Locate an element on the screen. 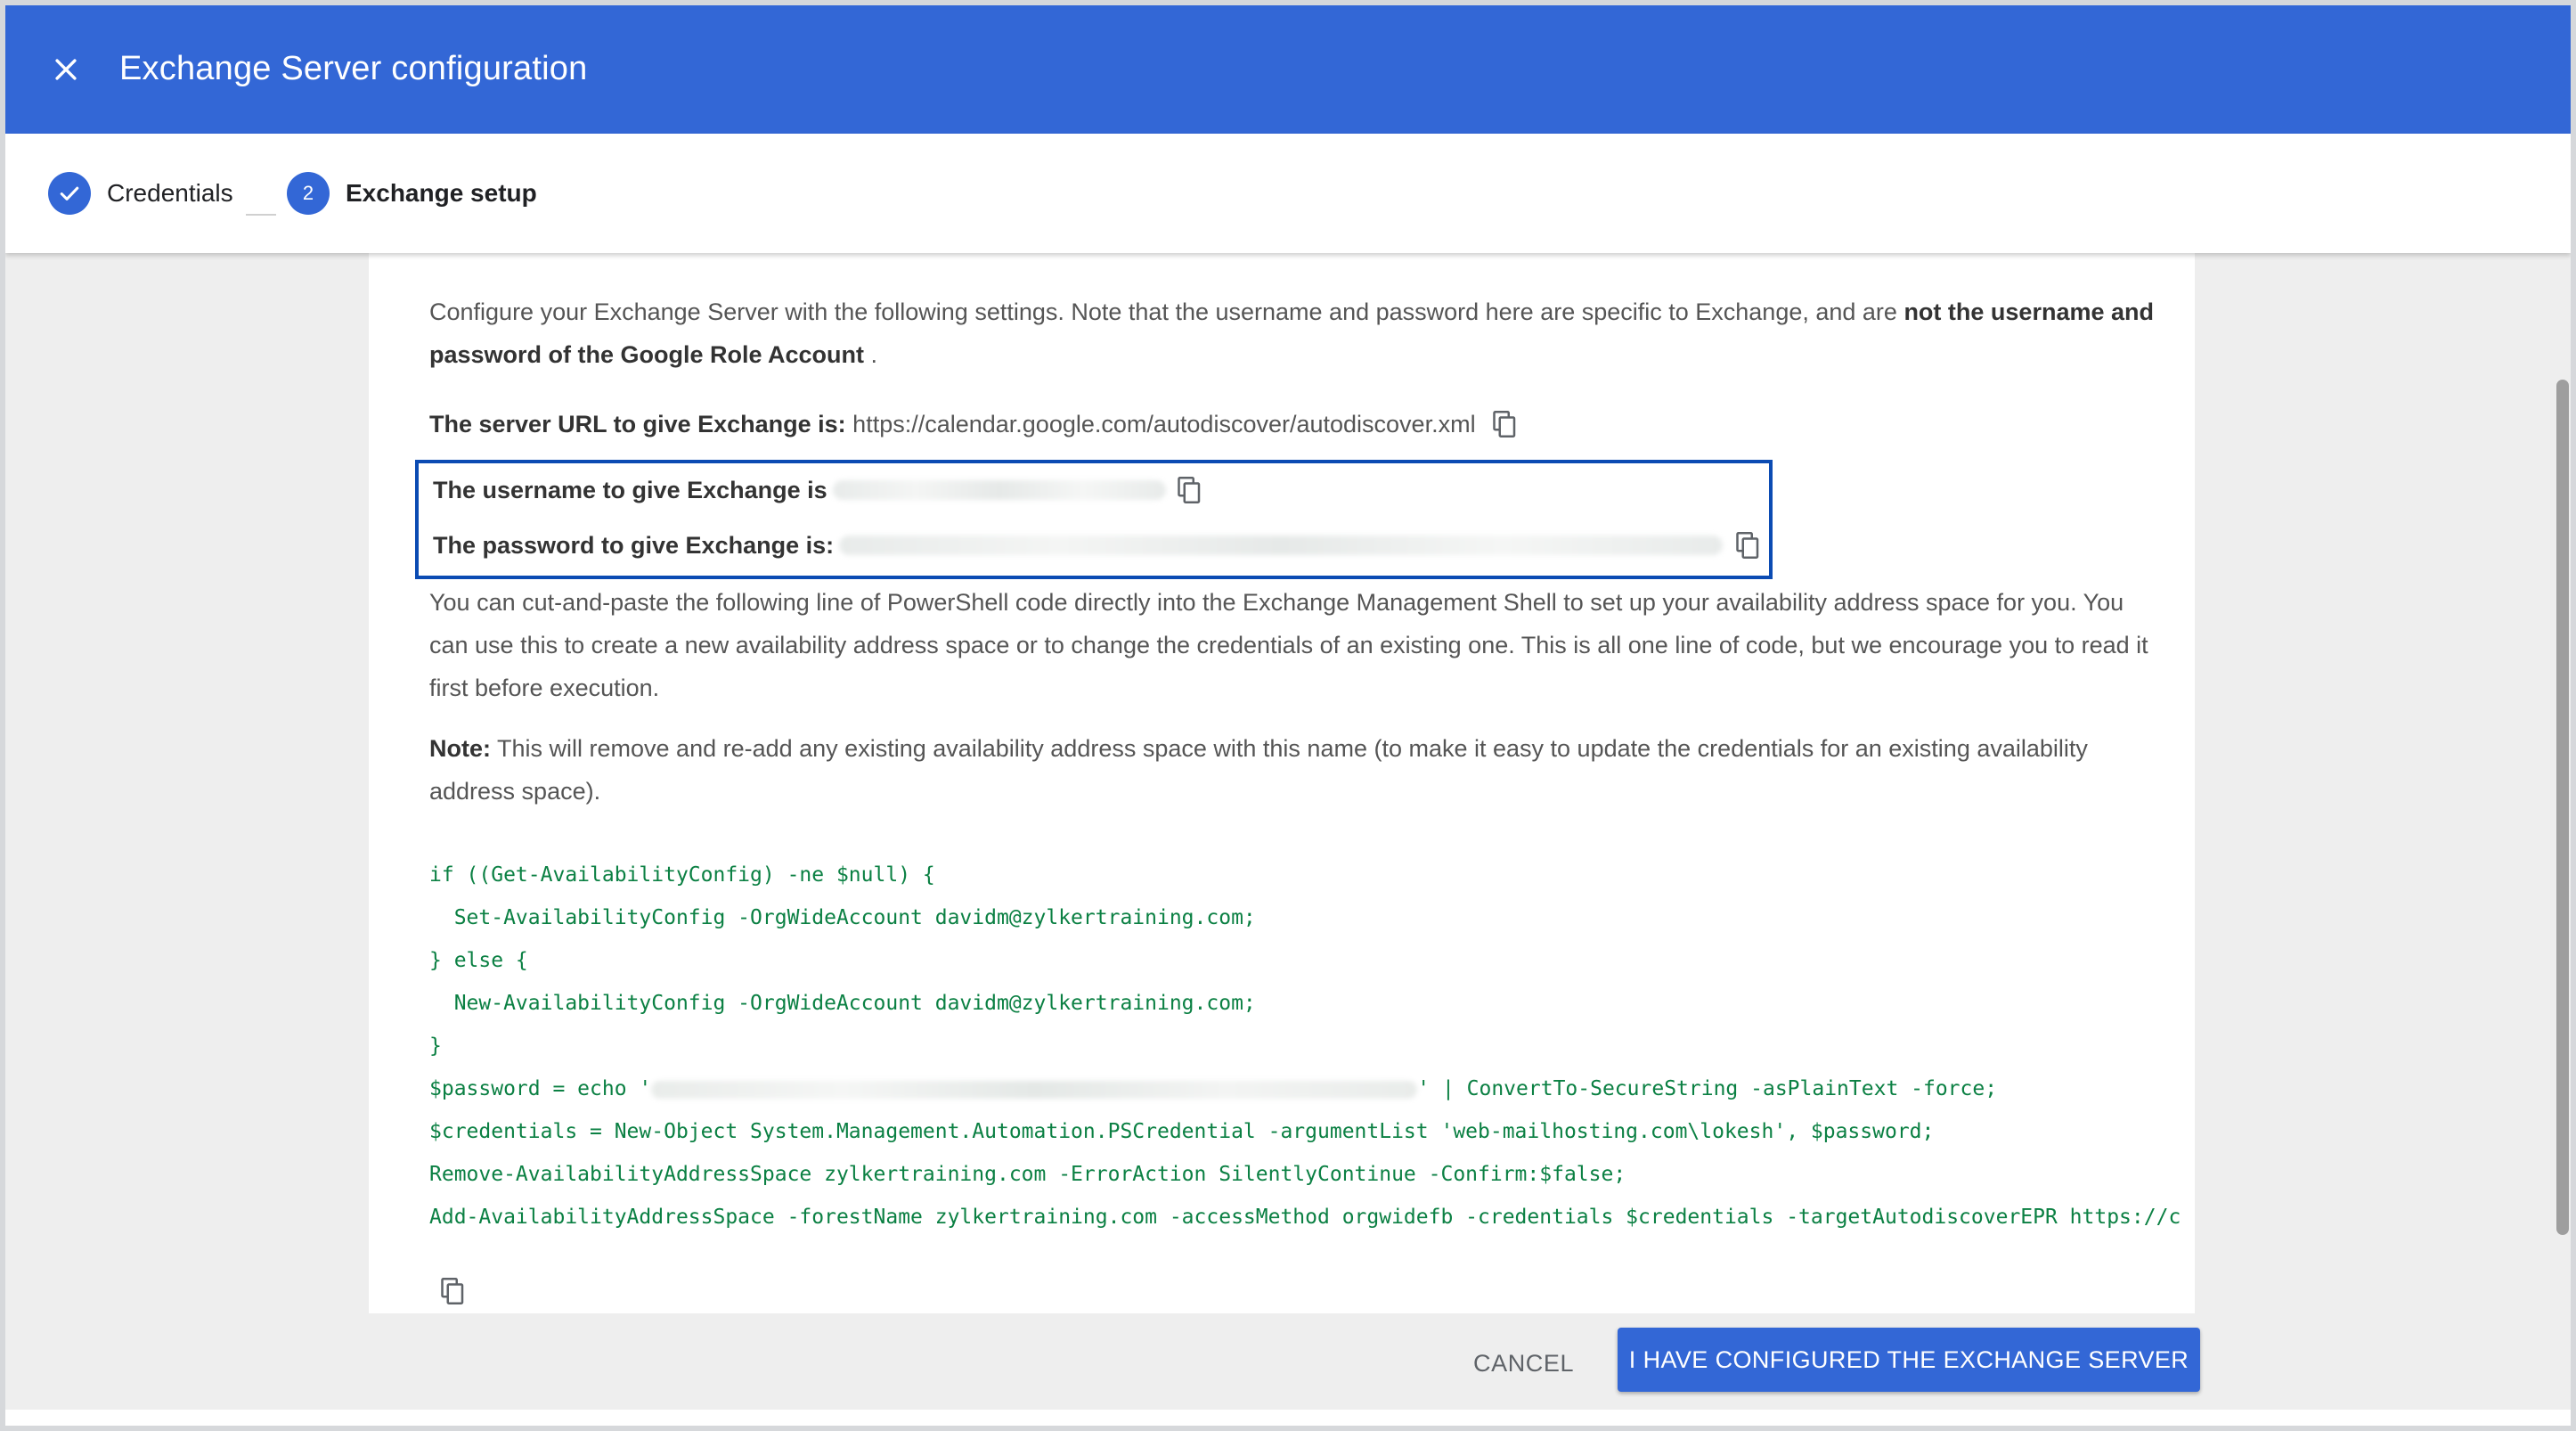 The image size is (2576, 1431). close-button is located at coordinates (66, 69).